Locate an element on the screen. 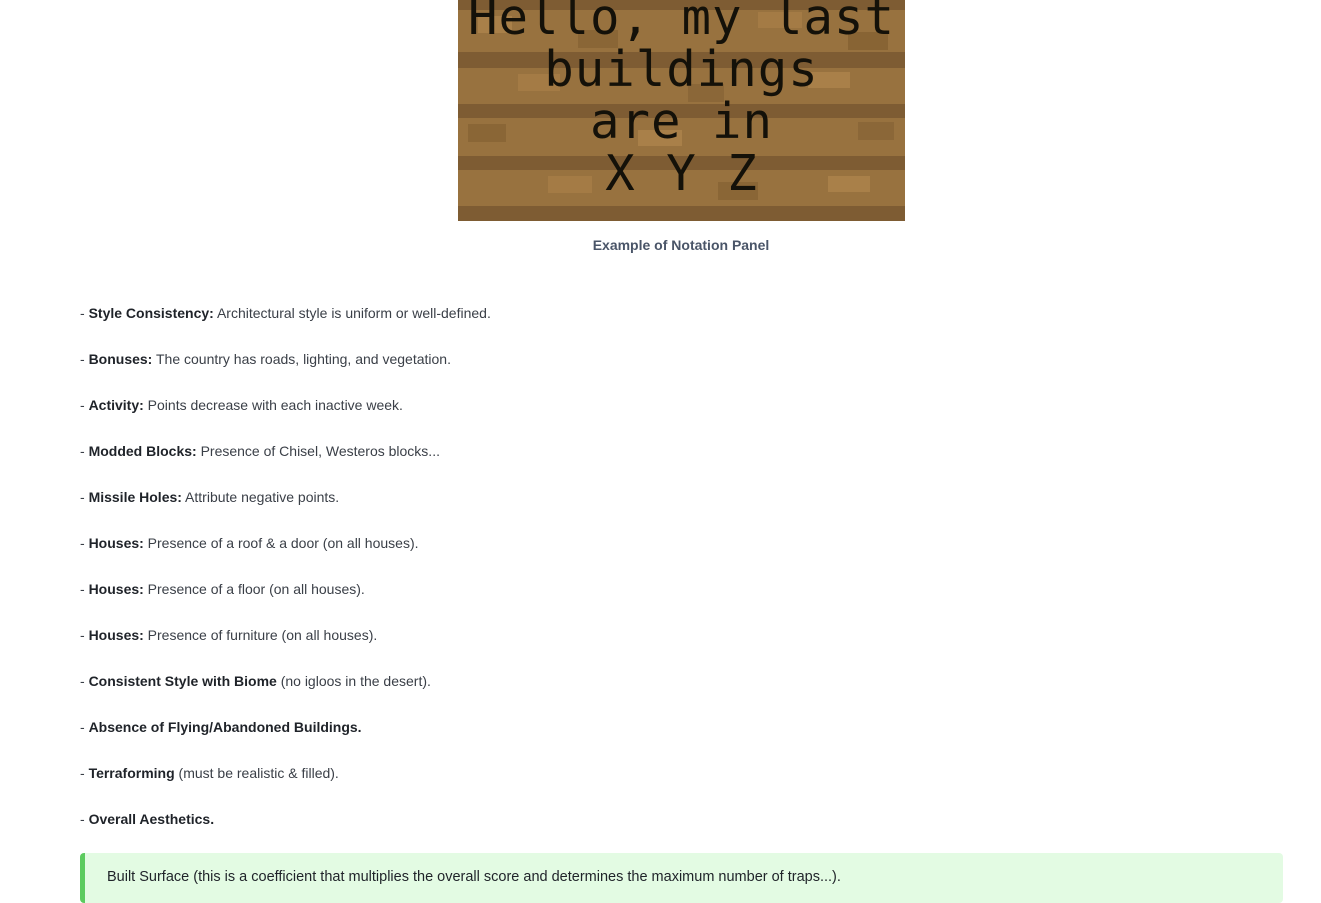 The width and height of the screenshot is (1321, 903). notation-panel-image: Hello, my last buildings are in X Y Z is located at coordinates (681, 110).